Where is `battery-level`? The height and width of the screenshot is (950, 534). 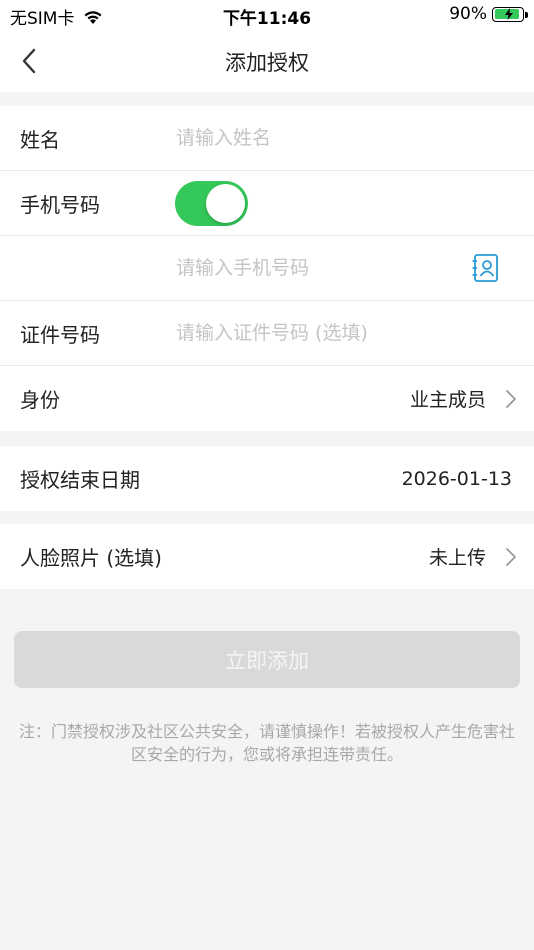 battery-level is located at coordinates (506, 14).